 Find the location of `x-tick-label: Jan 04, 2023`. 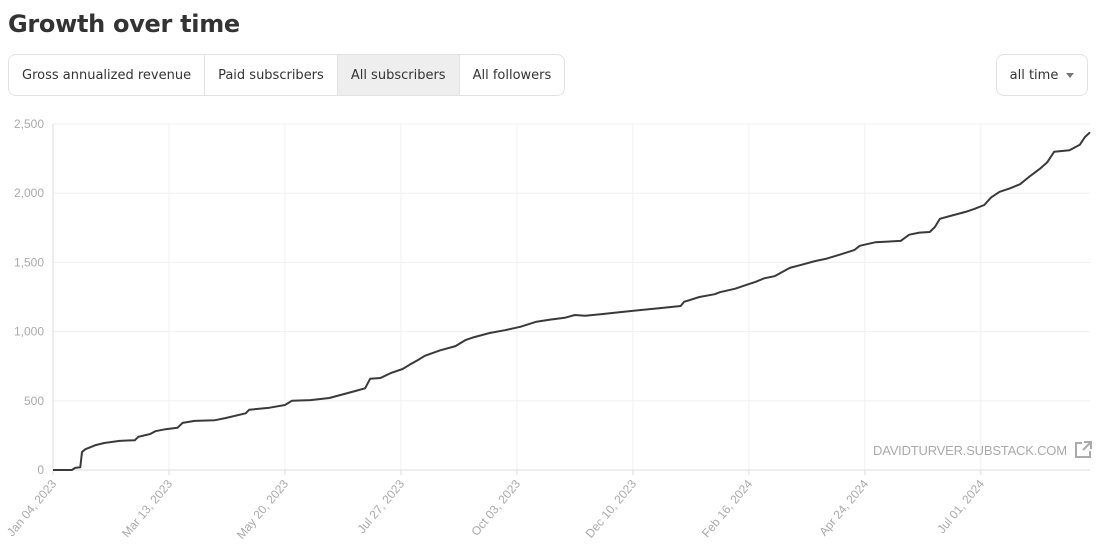

x-tick-label: Jan 04, 2023 is located at coordinates (32, 508).